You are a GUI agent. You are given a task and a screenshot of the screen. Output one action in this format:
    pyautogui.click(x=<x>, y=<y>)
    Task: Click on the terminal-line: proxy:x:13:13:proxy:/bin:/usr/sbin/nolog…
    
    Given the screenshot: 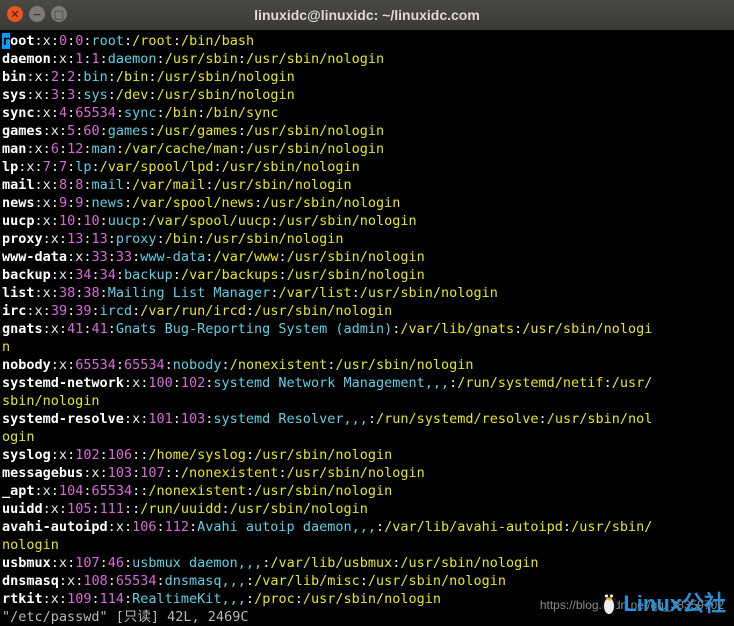 What is the action you would take?
    pyautogui.click(x=368, y=239)
    